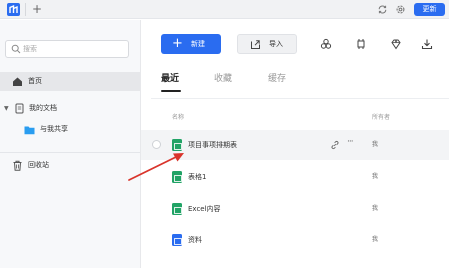 This screenshot has width=449, height=268. I want to click on sidebar-item-label: 首页, so click(35, 81).